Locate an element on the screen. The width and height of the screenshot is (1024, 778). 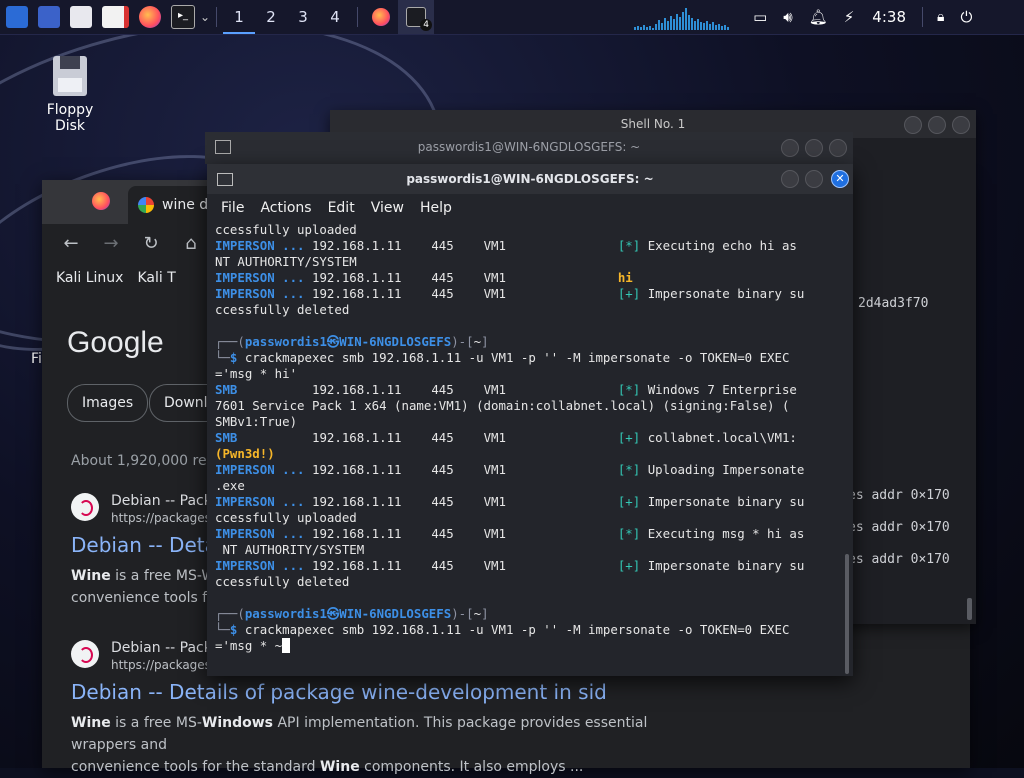
workspace-2: 2 is located at coordinates (271, 17).